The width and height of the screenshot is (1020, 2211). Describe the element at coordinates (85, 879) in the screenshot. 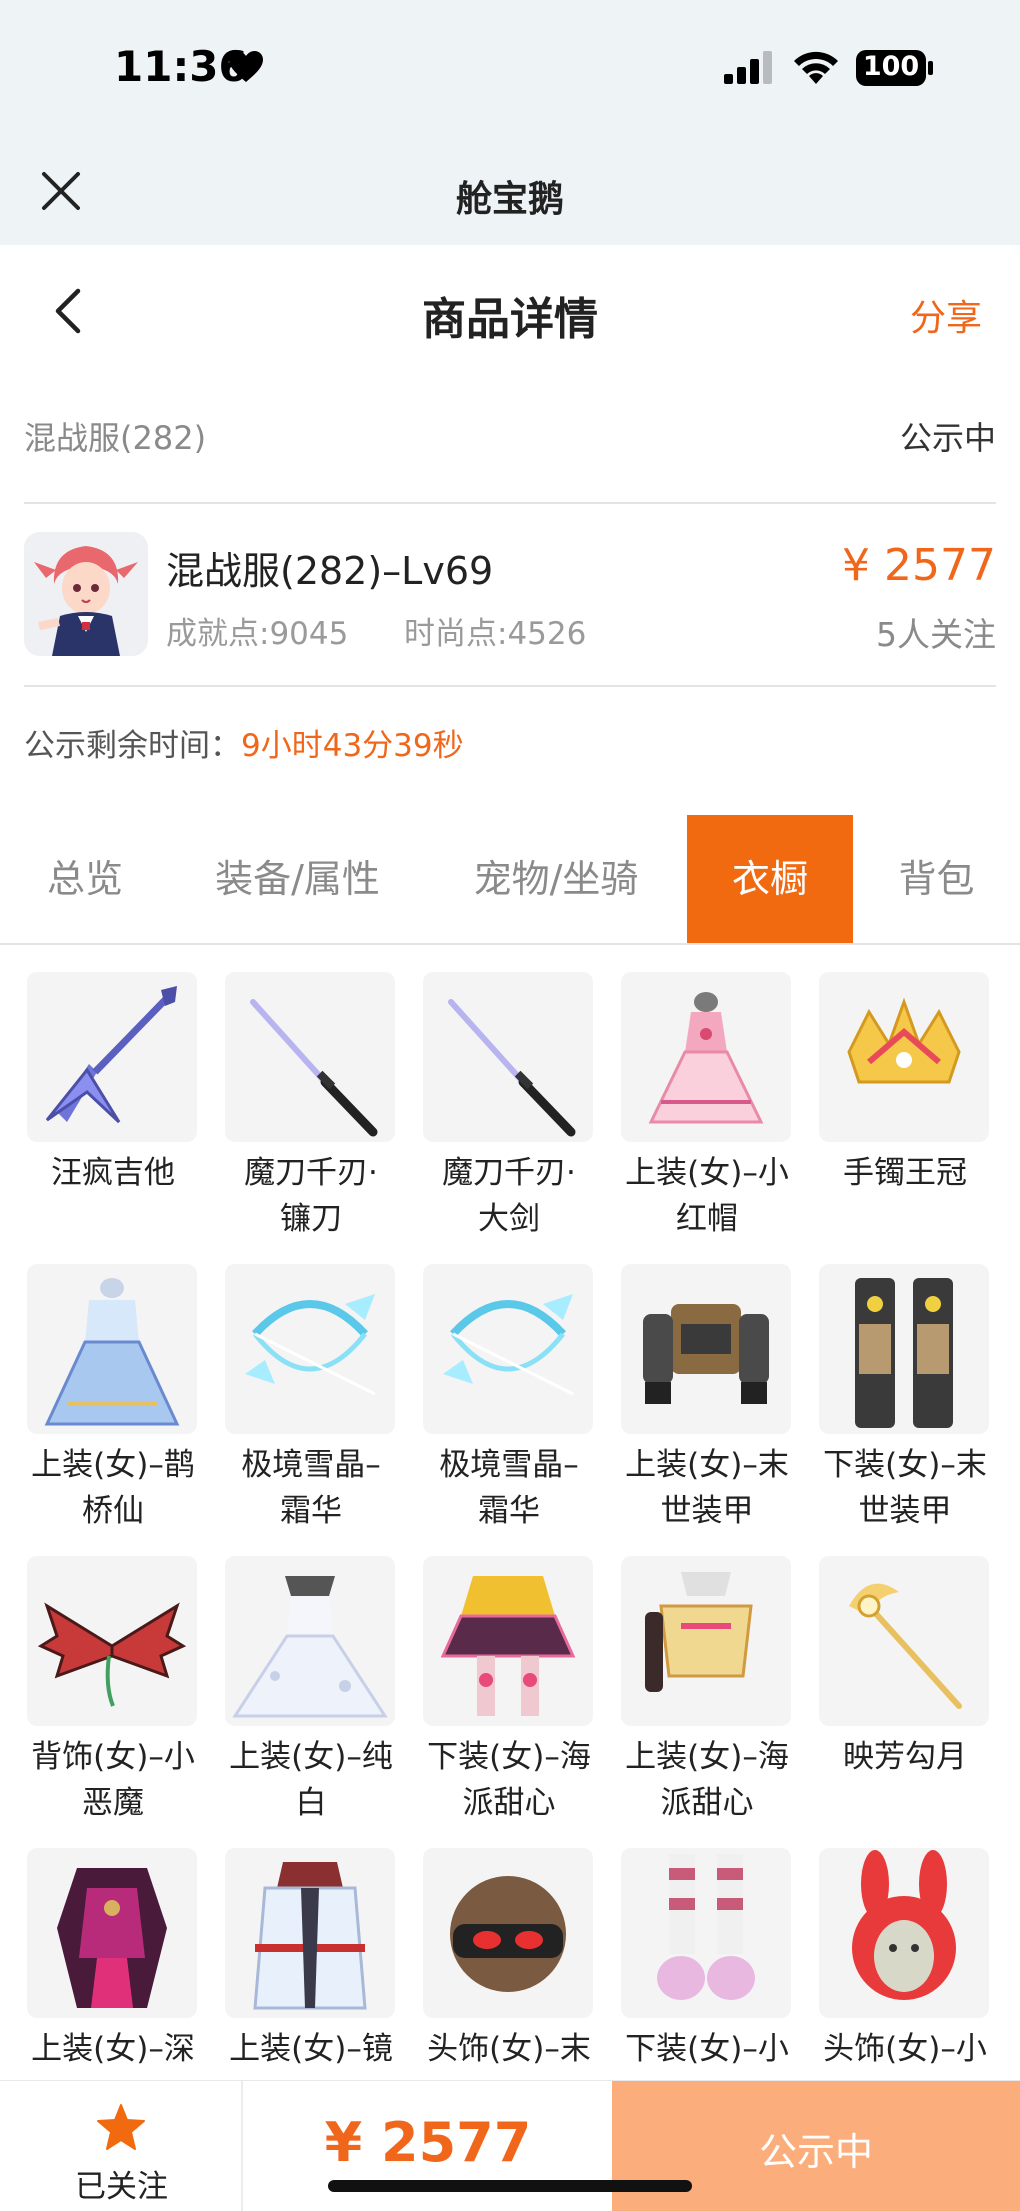

I see `tab-overview: 总览` at that location.